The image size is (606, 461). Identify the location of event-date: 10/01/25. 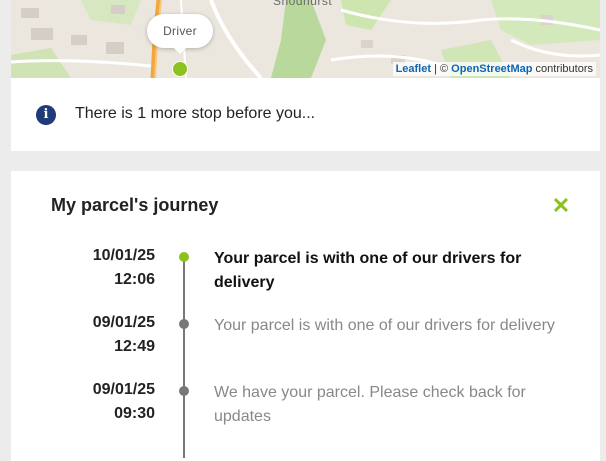
(123, 255).